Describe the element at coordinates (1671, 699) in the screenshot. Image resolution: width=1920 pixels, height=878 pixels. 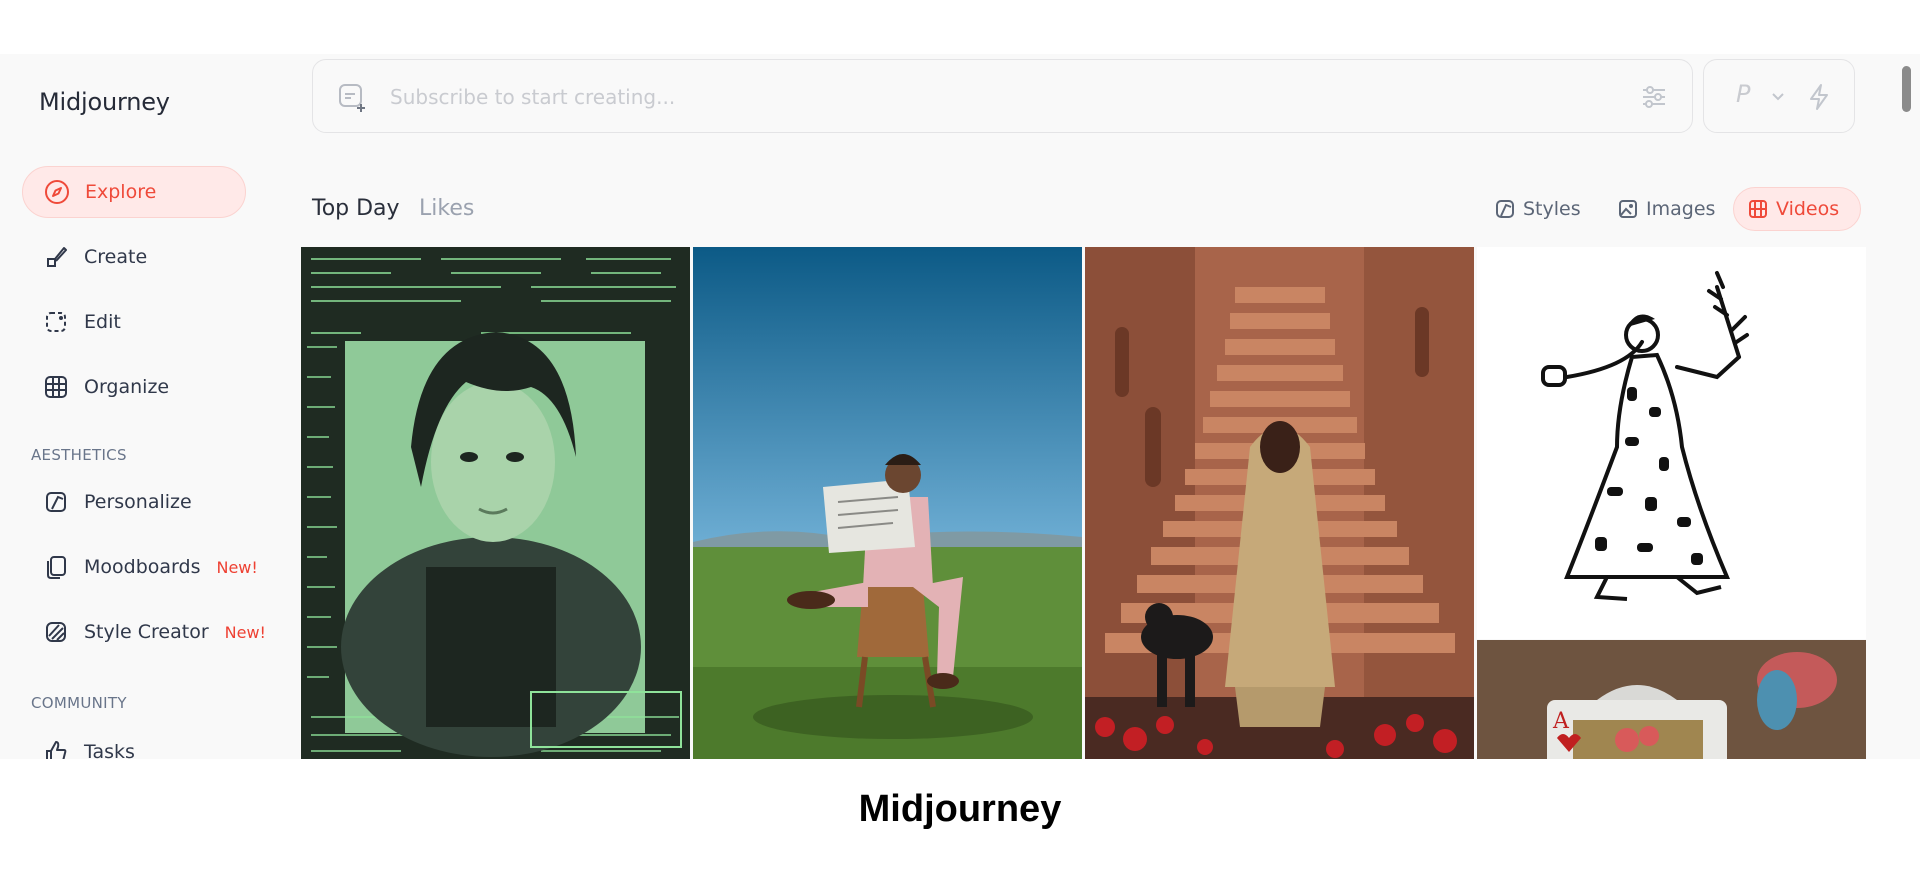
I see `tile-ace-of-hearts-card: A` at that location.